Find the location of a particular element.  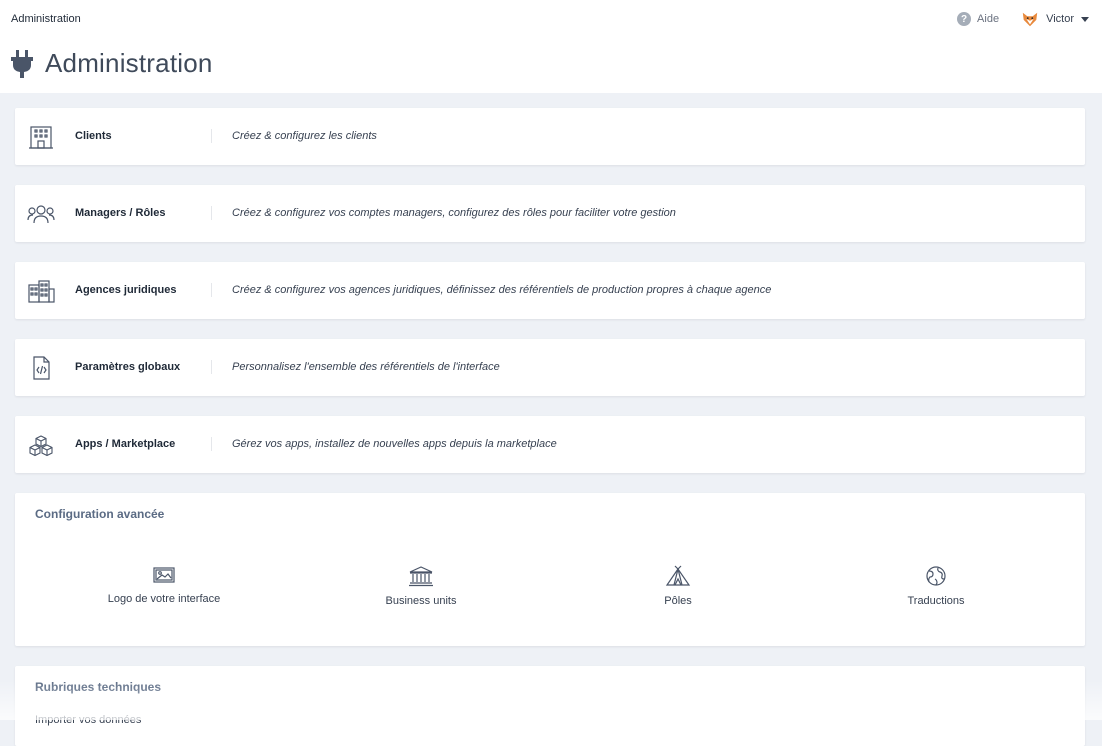

row-title: Managers / Rôles is located at coordinates (120, 213).